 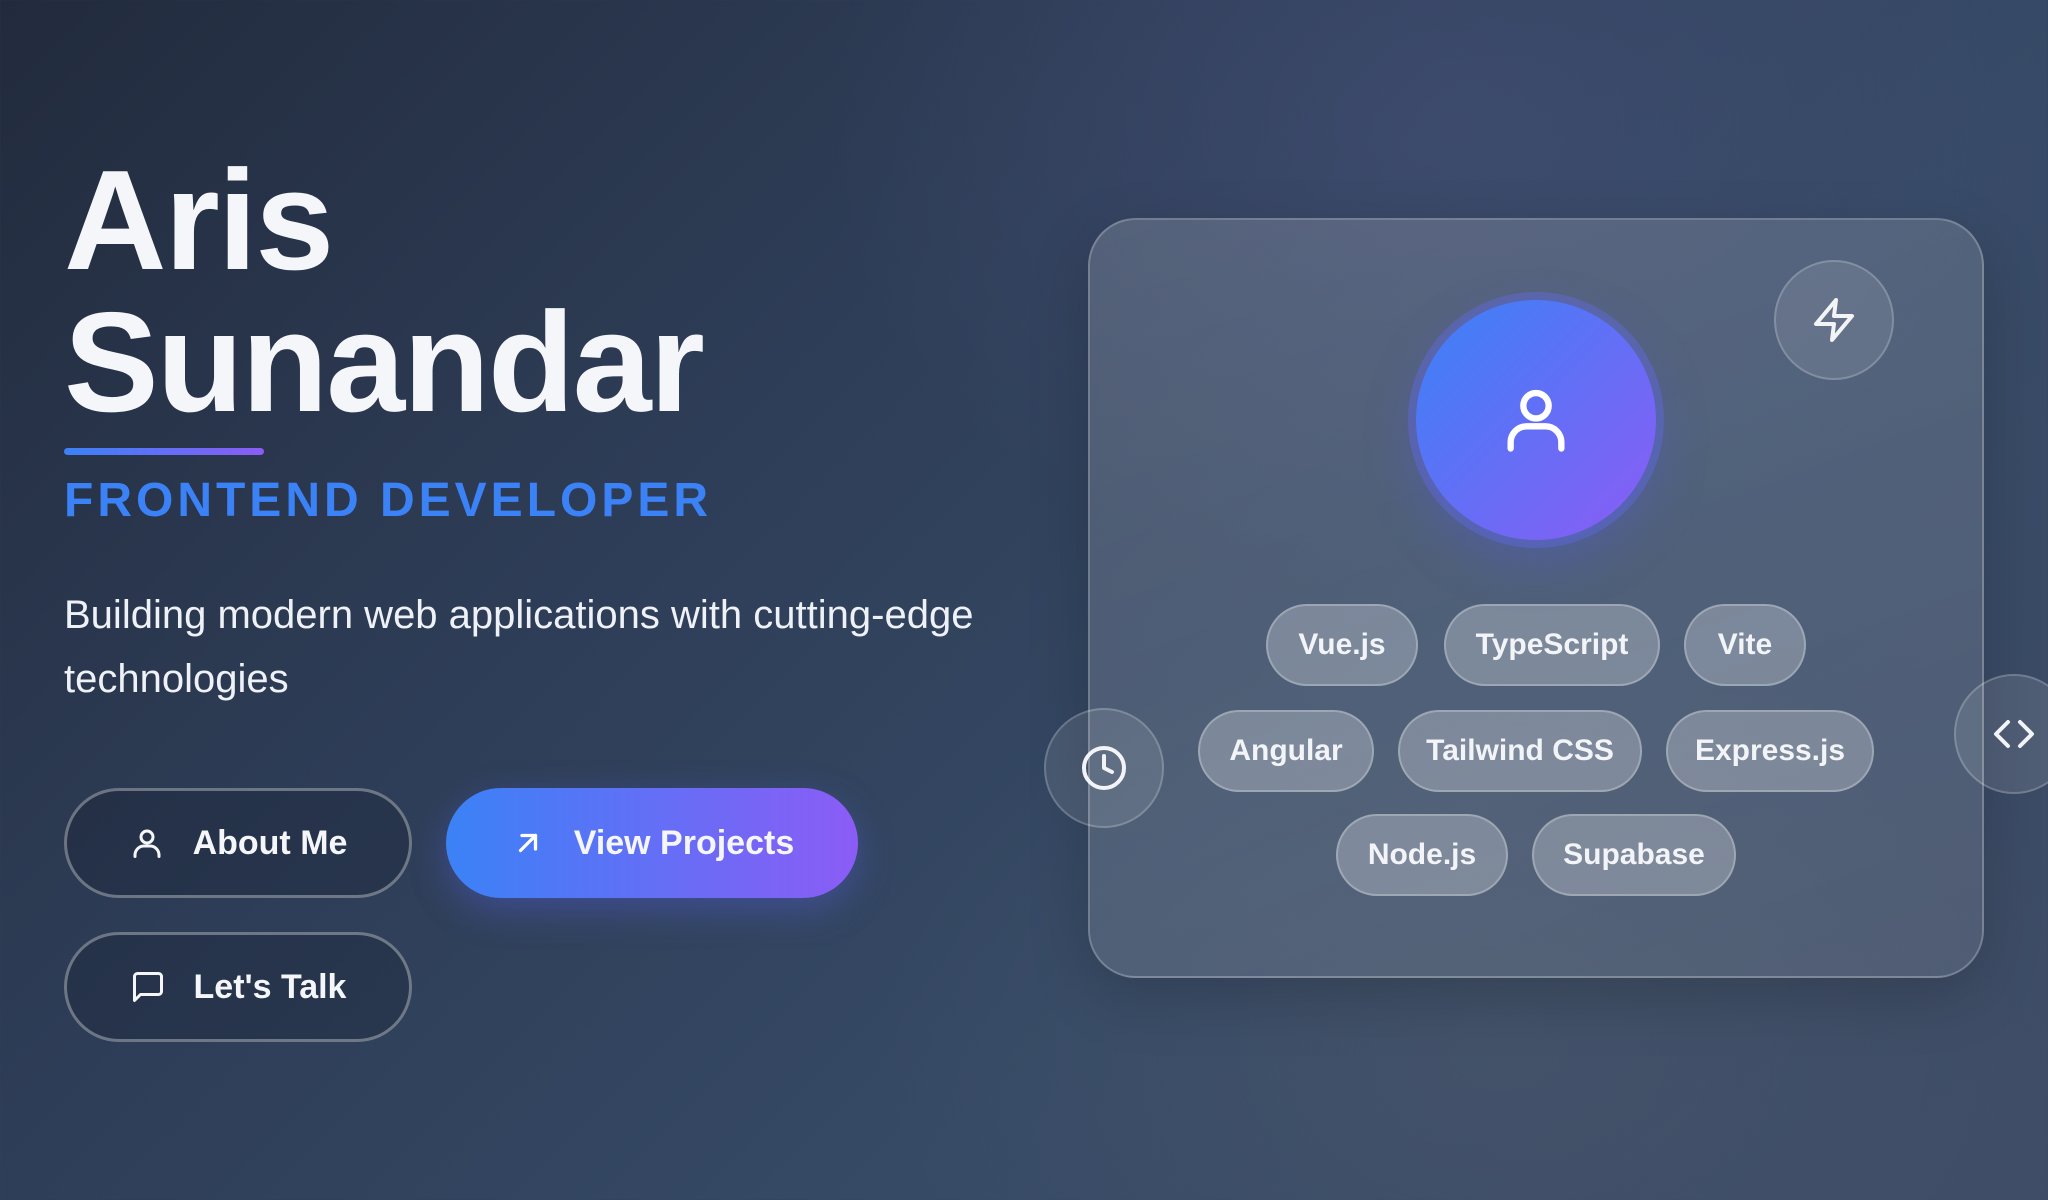 What do you see at coordinates (270, 842) in the screenshot?
I see `about-me-label: About Me` at bounding box center [270, 842].